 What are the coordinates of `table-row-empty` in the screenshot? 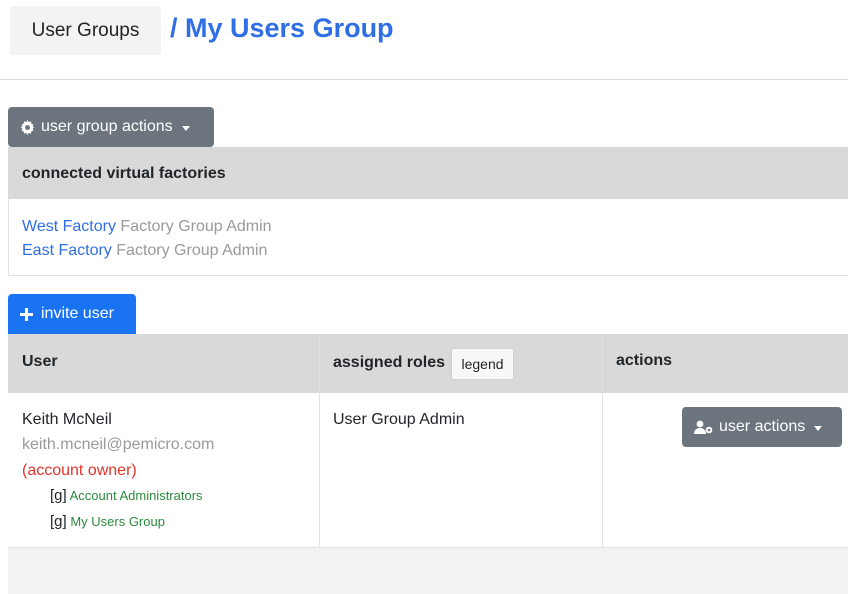 It's located at (428, 571).